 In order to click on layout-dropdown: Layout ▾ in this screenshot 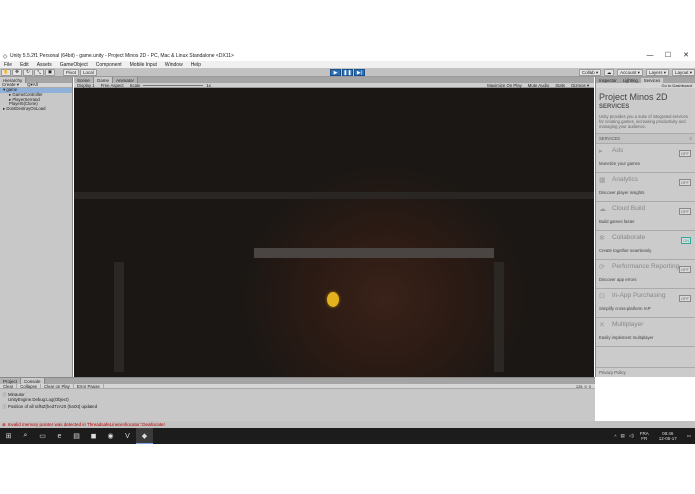, I will do `click(683, 72)`.